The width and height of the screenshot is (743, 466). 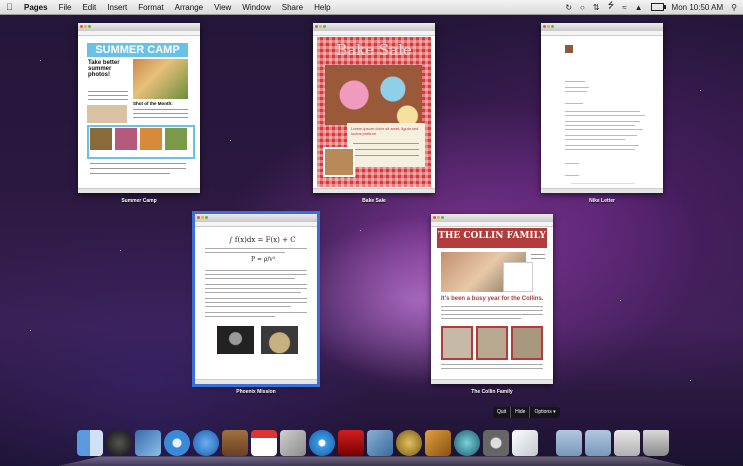 I want to click on menu-help: Help, so click(x=322, y=7).